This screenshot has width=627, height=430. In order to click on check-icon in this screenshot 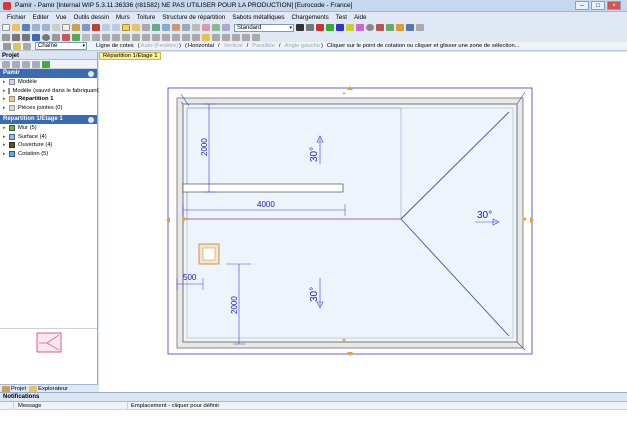, I will do `click(216, 27)`.